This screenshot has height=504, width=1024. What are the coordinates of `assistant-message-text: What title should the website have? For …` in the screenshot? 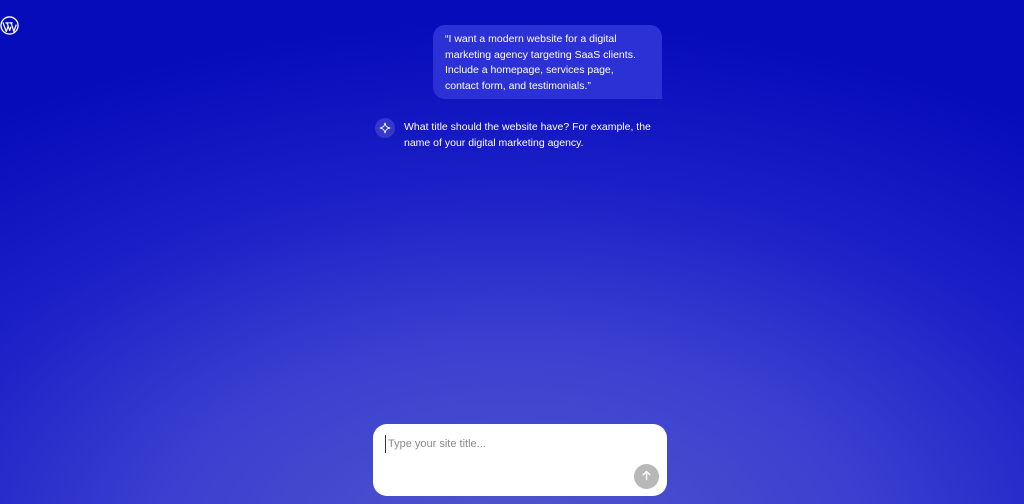 It's located at (527, 135).